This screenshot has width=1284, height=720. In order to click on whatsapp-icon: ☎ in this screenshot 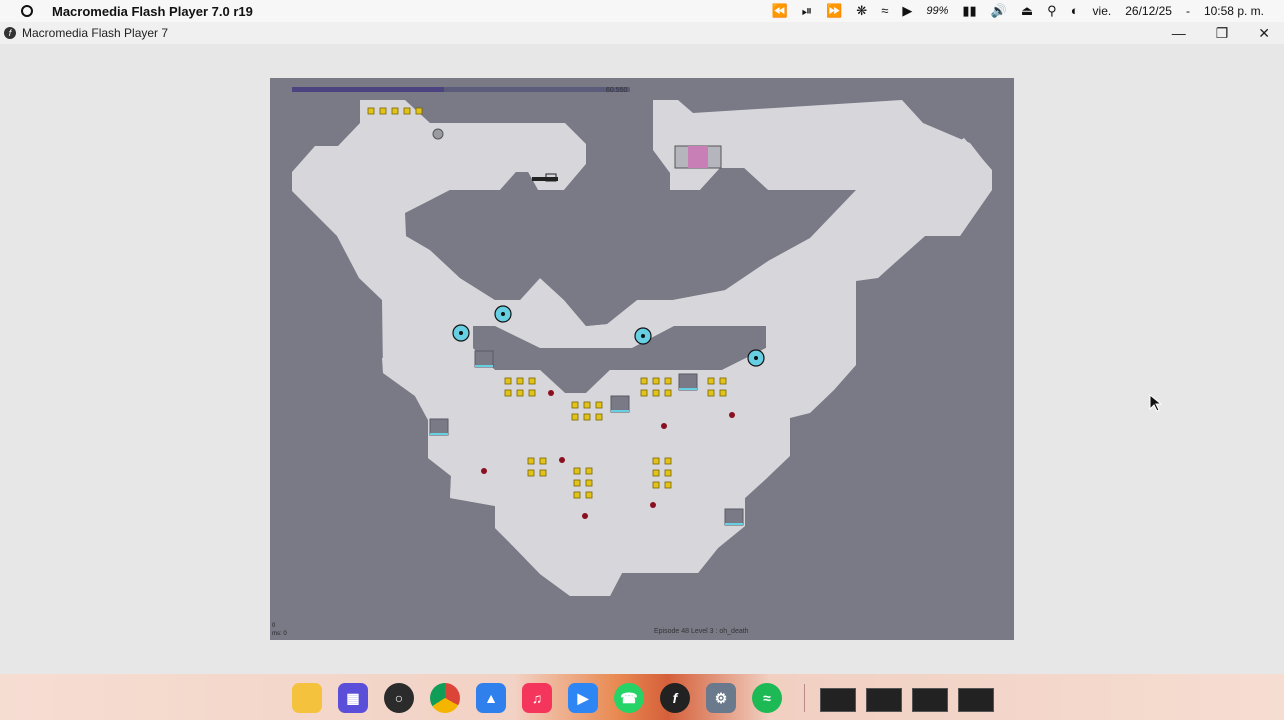, I will do `click(629, 698)`.